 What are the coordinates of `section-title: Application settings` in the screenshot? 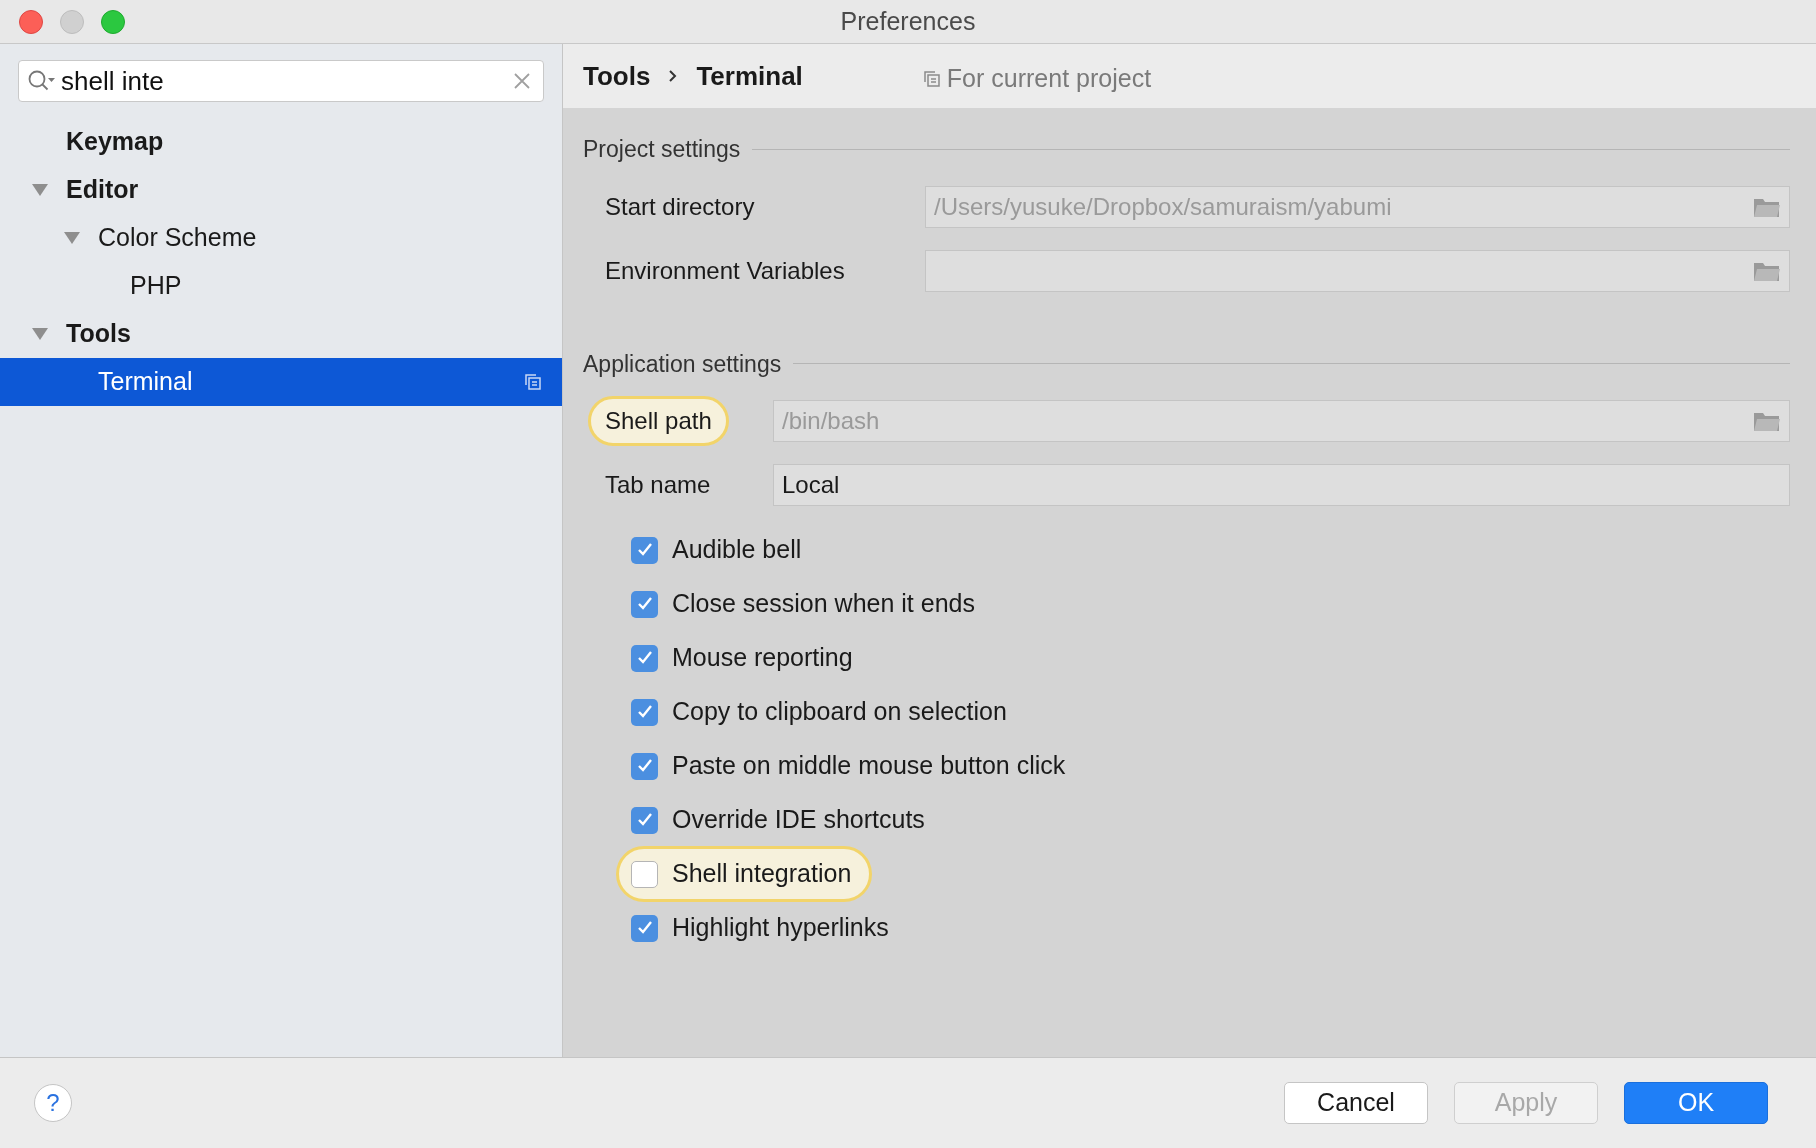 It's located at (682, 364).